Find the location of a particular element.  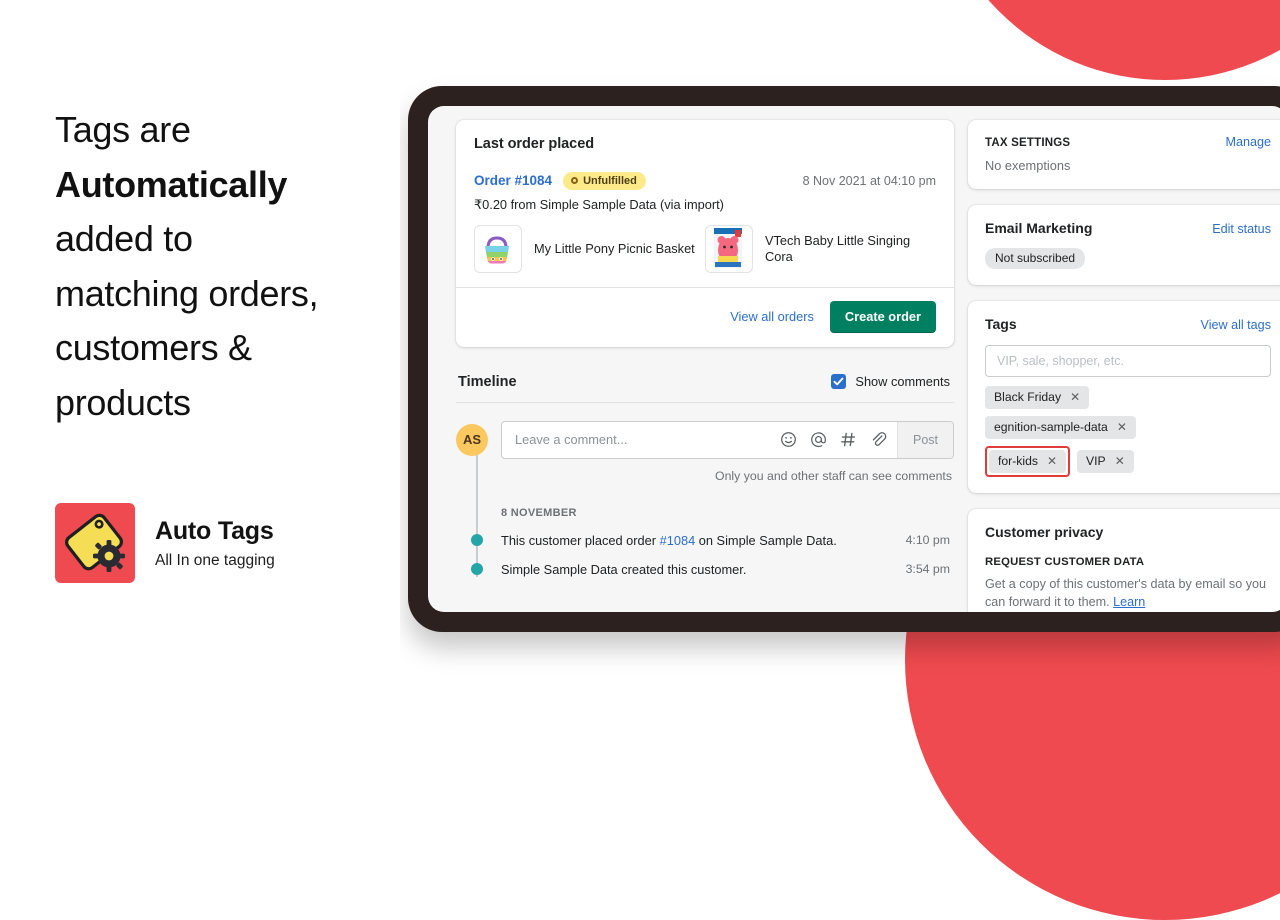

product-name: My Little Pony Picnic Basket is located at coordinates (614, 248).